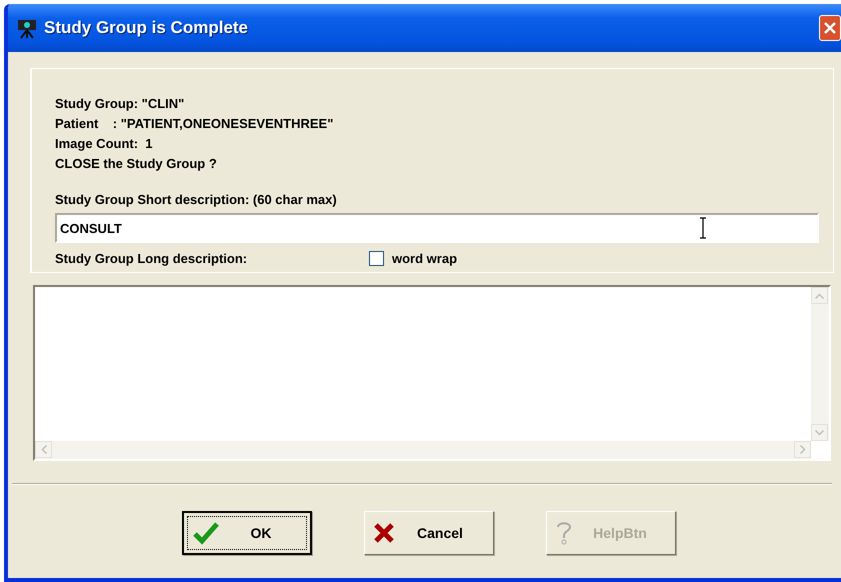  What do you see at coordinates (27, 28) in the screenshot?
I see `camera-tripod-icon` at bounding box center [27, 28].